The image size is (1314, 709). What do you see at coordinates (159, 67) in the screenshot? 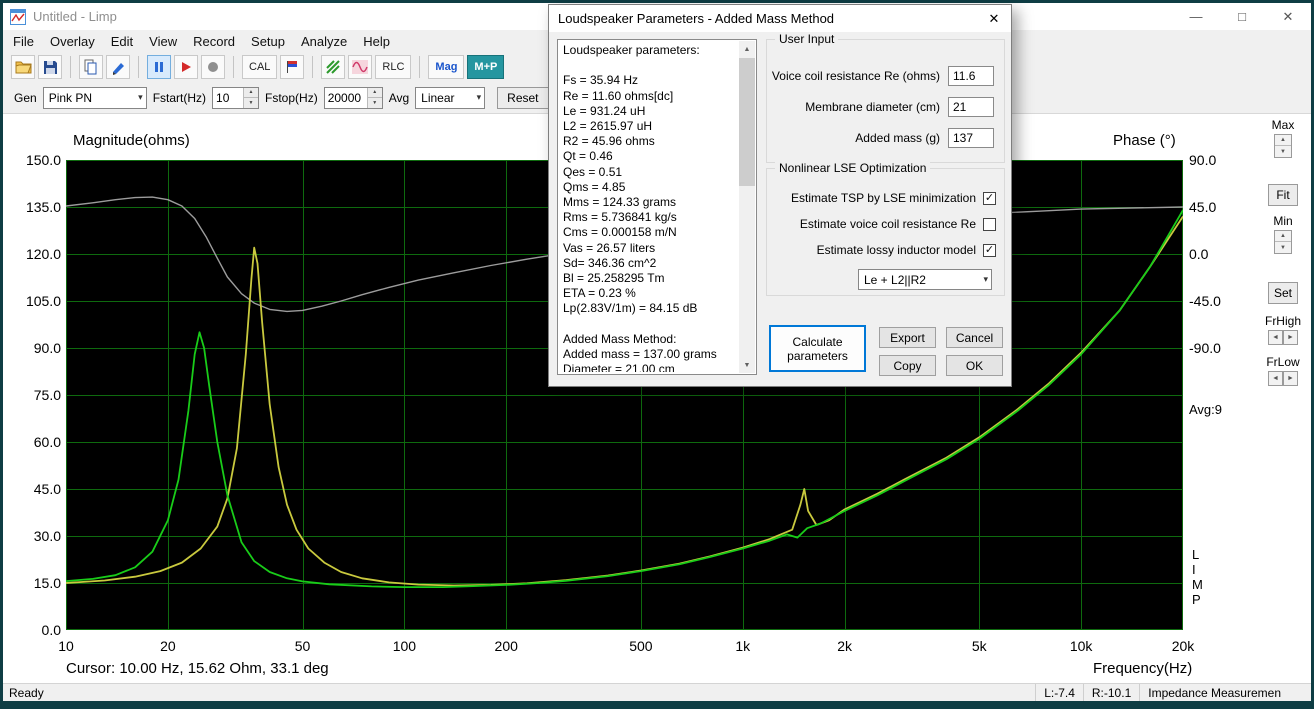
I see `pause-button` at bounding box center [159, 67].